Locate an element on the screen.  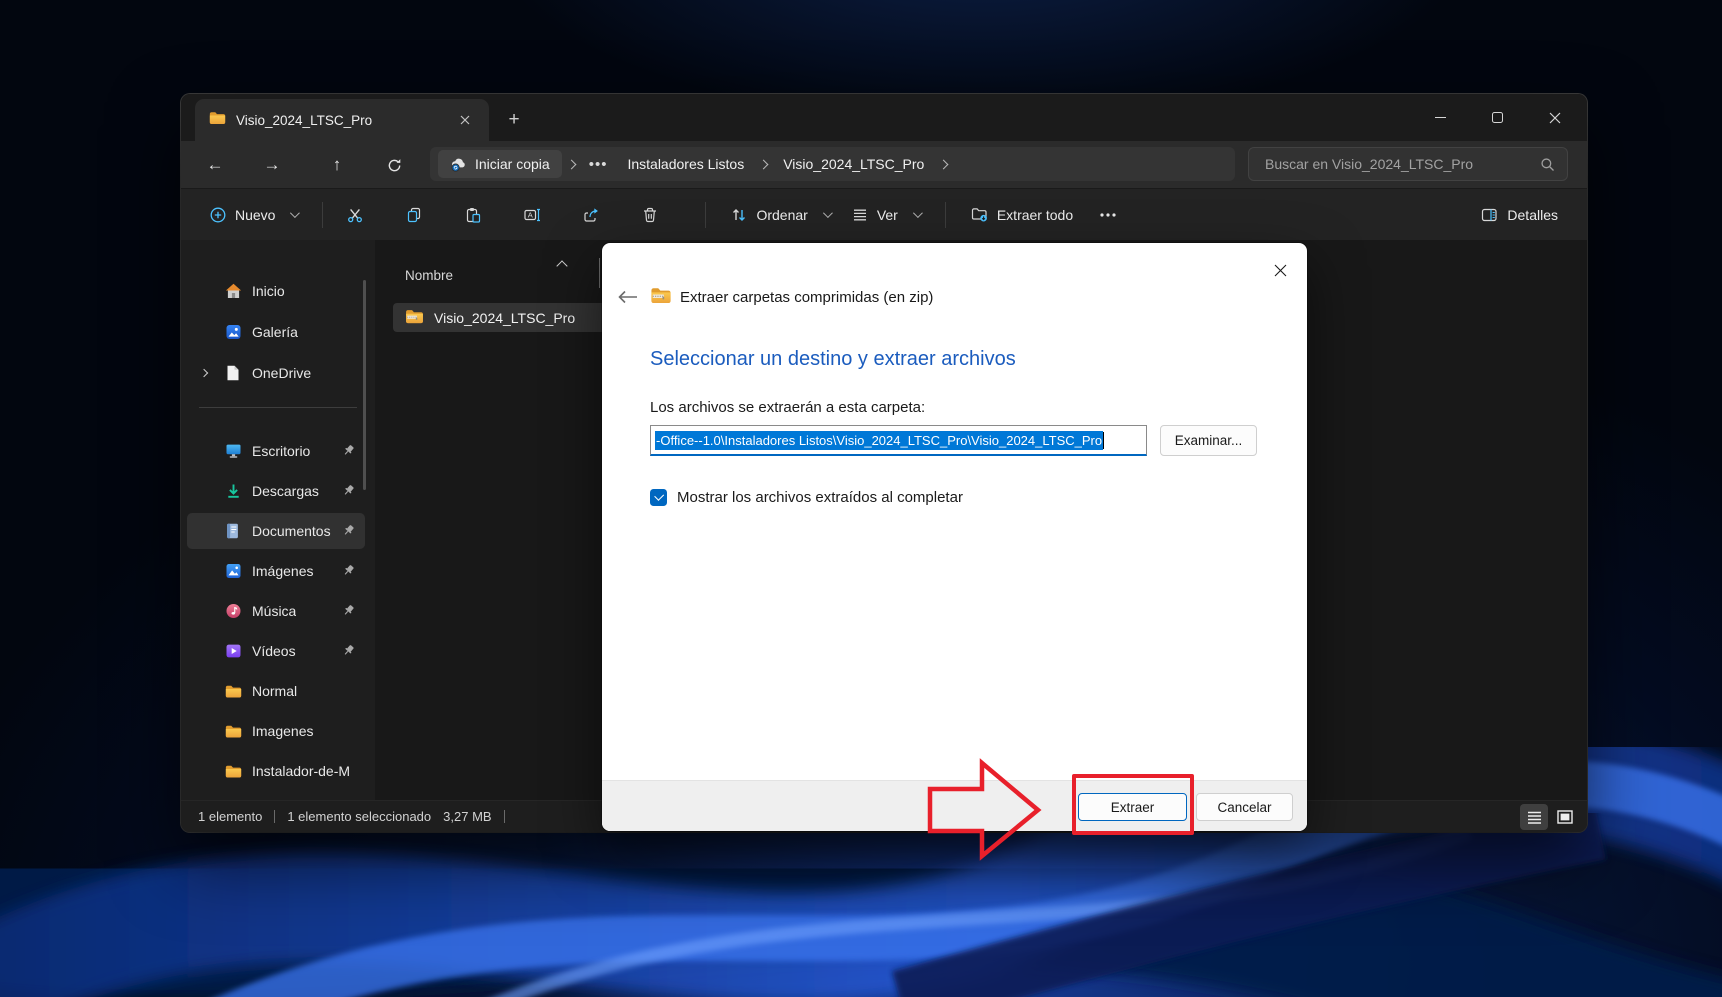
chevron-expand-icon is located at coordinates (204, 373).